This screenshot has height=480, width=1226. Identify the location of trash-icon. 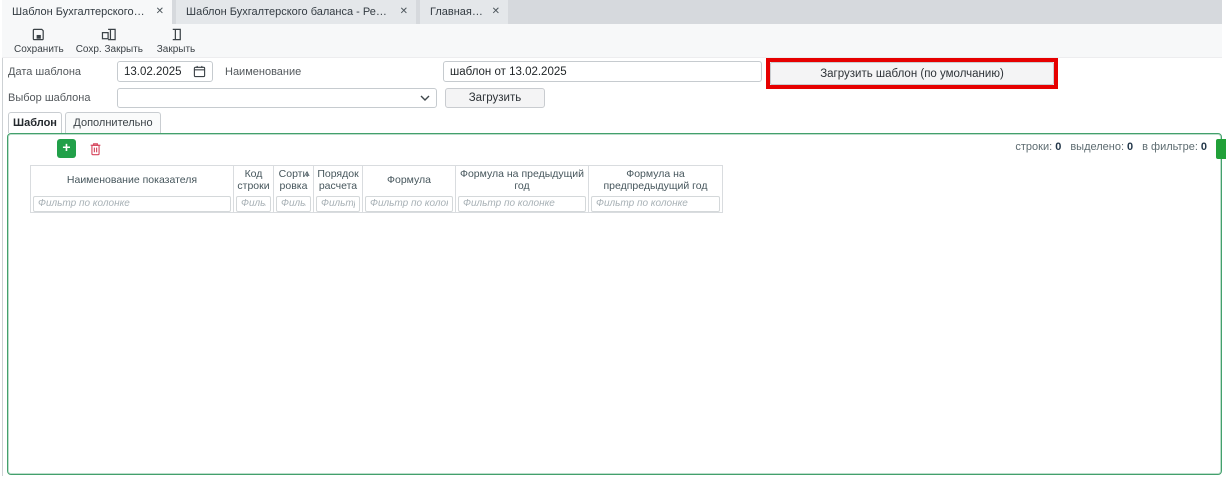
(95, 149).